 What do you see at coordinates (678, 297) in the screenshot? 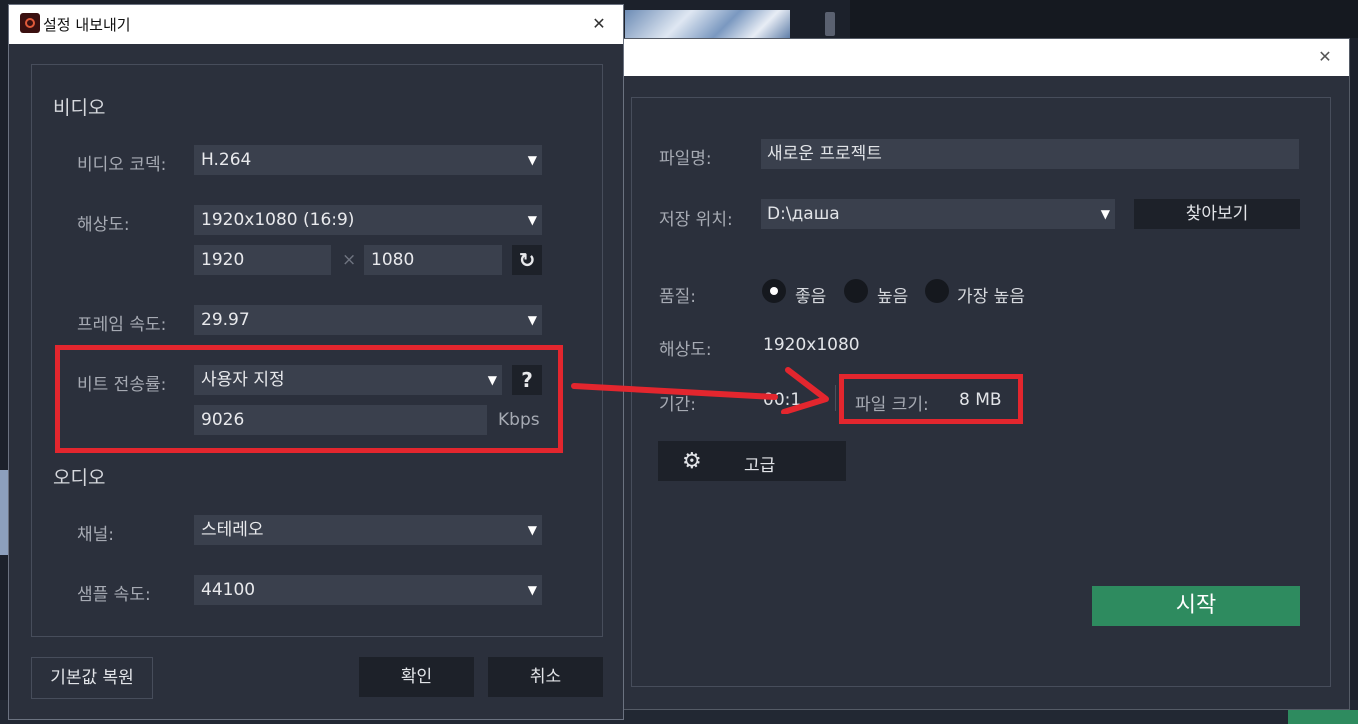
I see `quality-label: 품질:` at bounding box center [678, 297].